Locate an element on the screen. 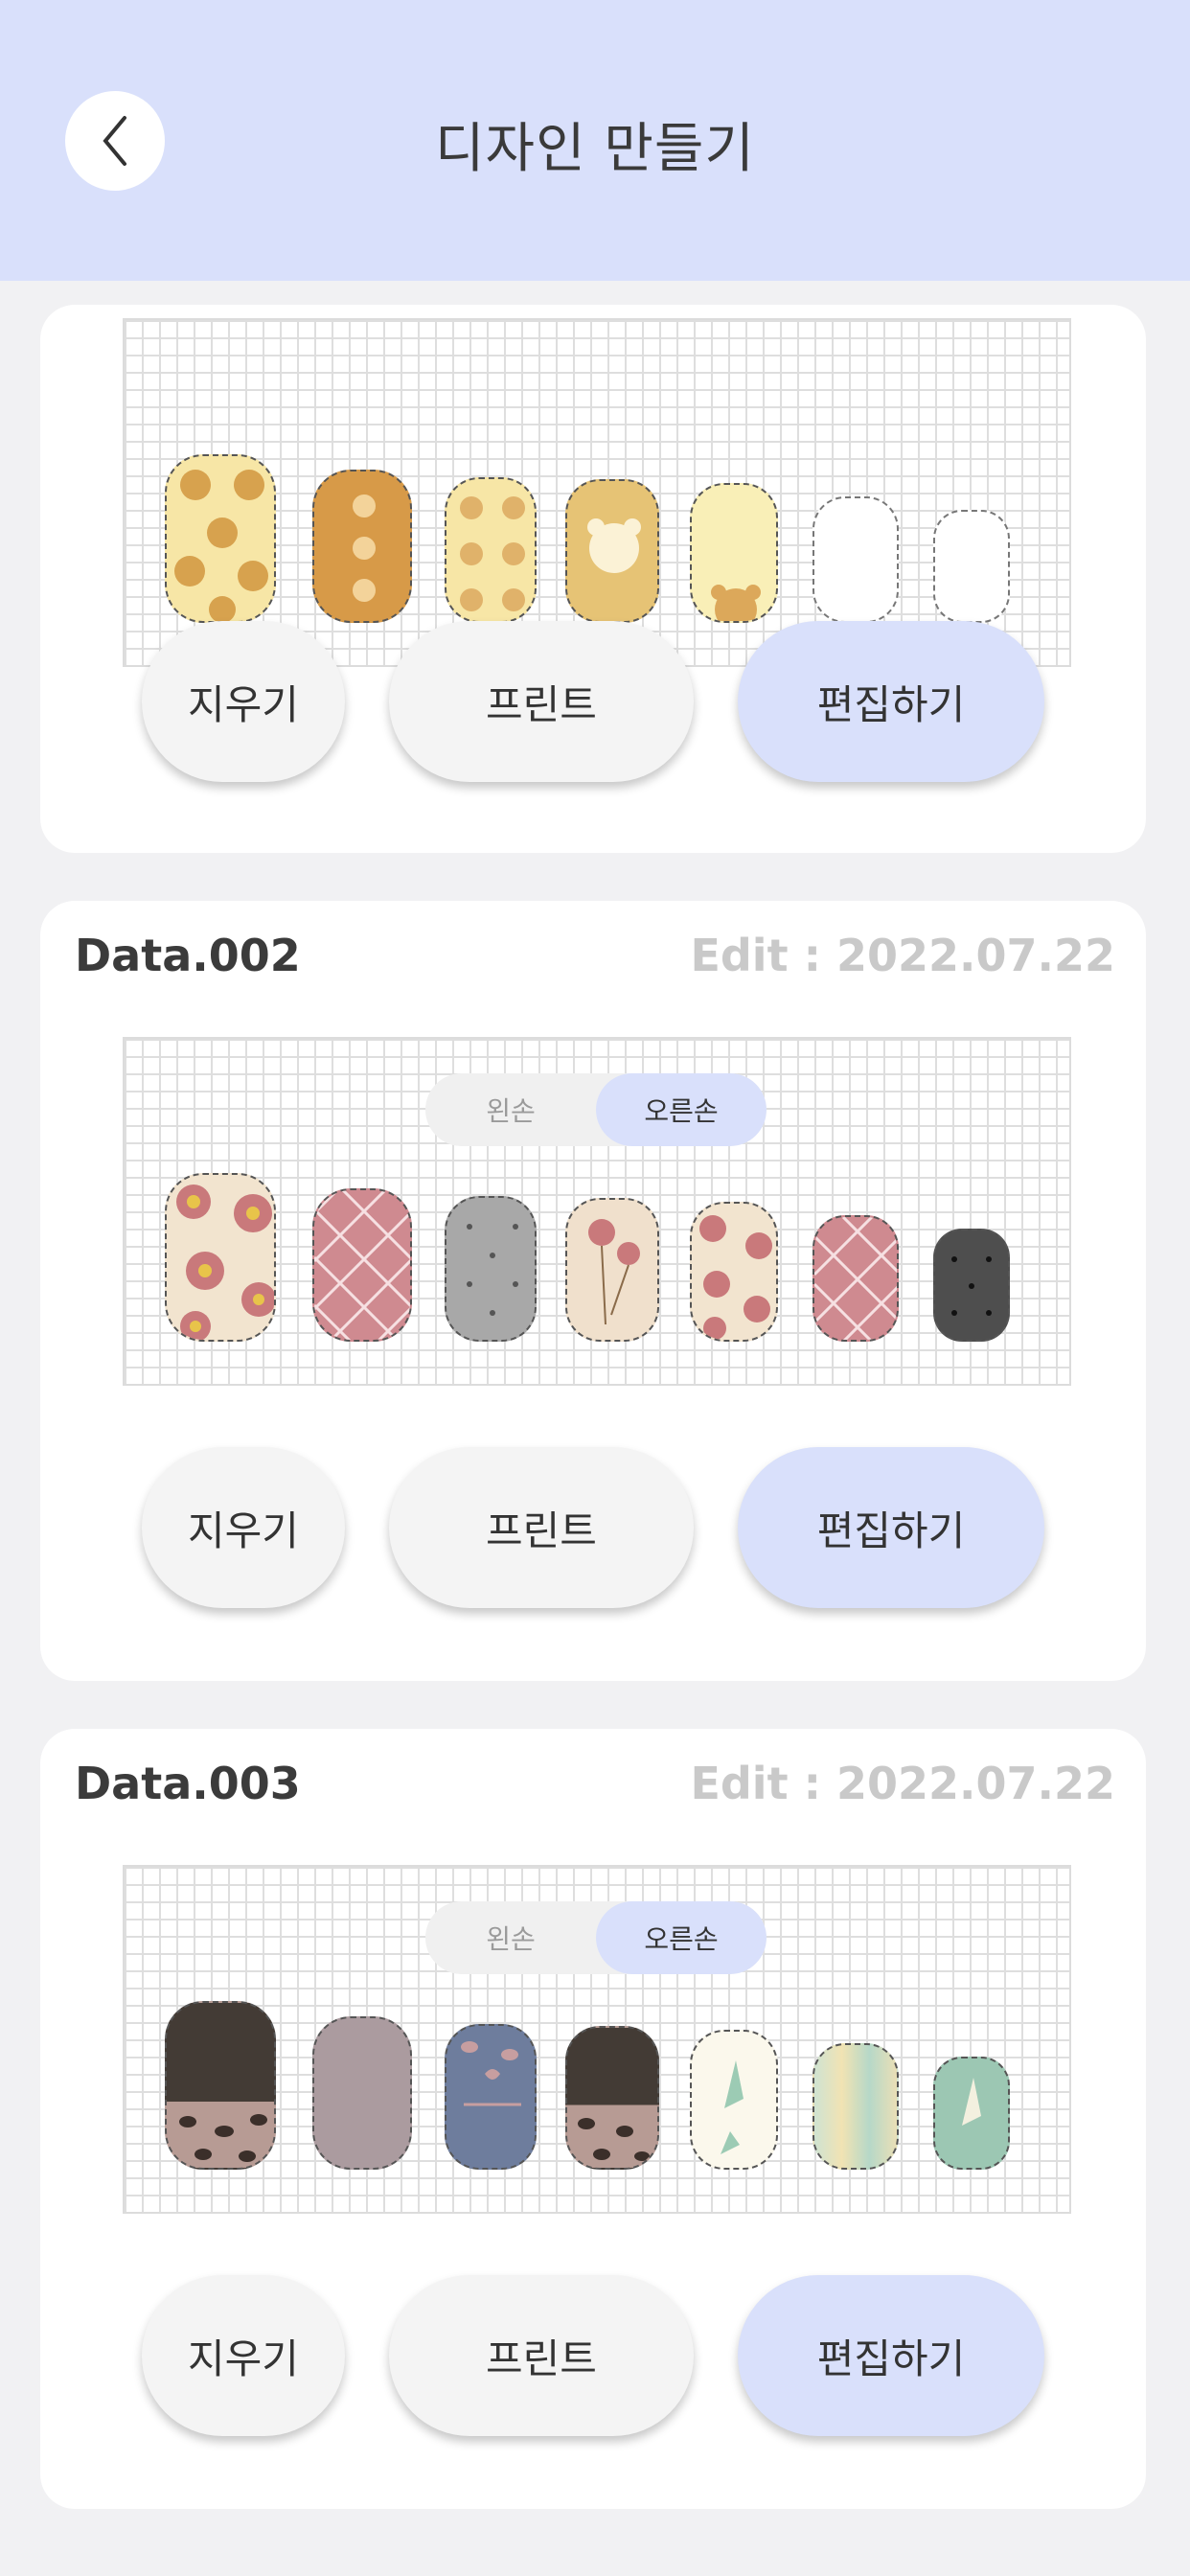 This screenshot has width=1190, height=2576. page-title: 디자인 만들기 is located at coordinates (595, 149).